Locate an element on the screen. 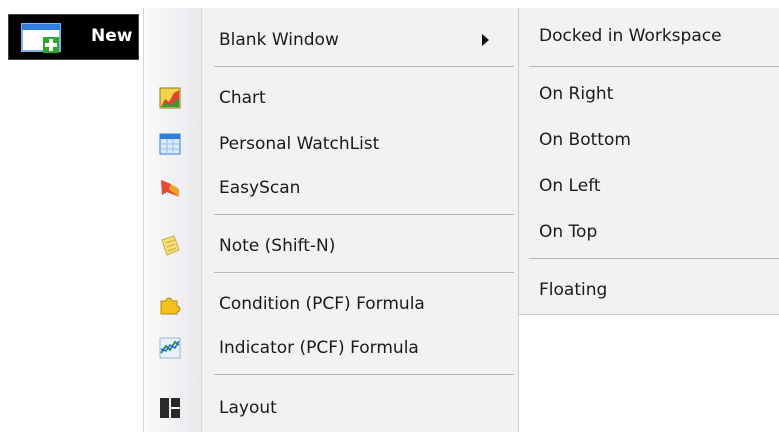 The height and width of the screenshot is (432, 779). submenu-item-docked-in-workspace: Docked in Workspace is located at coordinates (649, 36).